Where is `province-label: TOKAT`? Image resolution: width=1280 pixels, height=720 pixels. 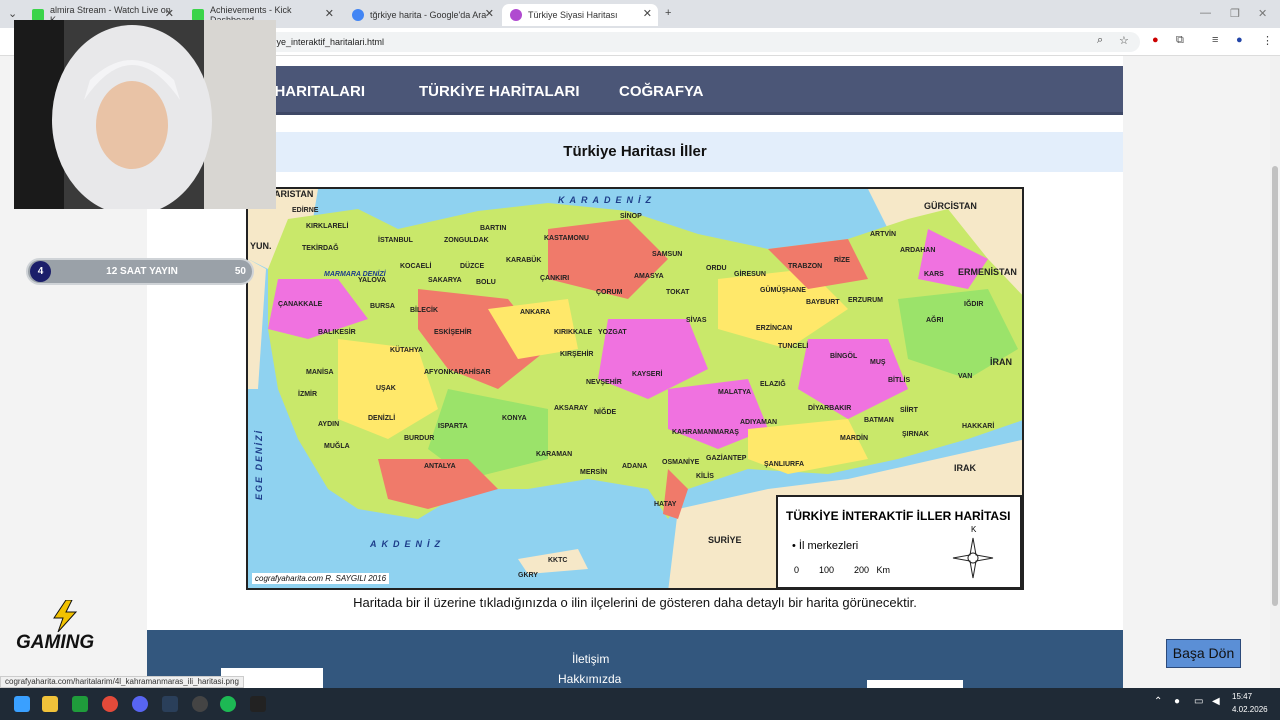 province-label: TOKAT is located at coordinates (677, 292).